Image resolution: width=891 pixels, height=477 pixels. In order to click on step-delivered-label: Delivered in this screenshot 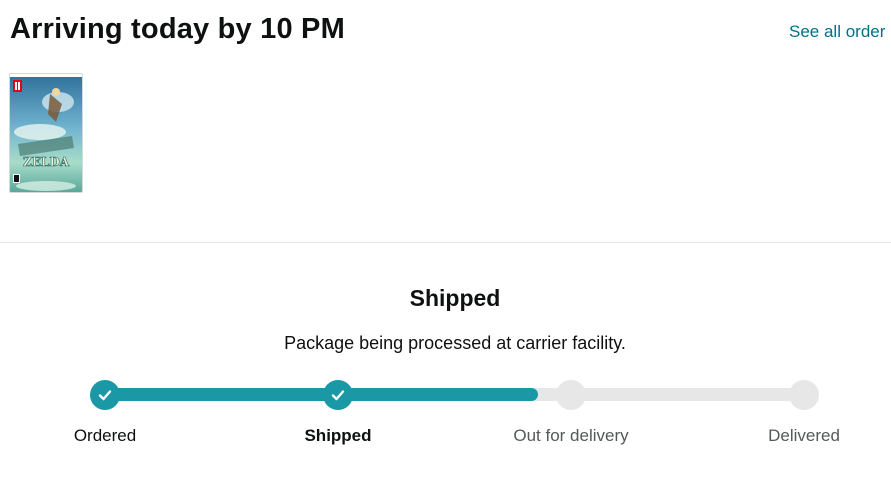, I will do `click(804, 435)`.